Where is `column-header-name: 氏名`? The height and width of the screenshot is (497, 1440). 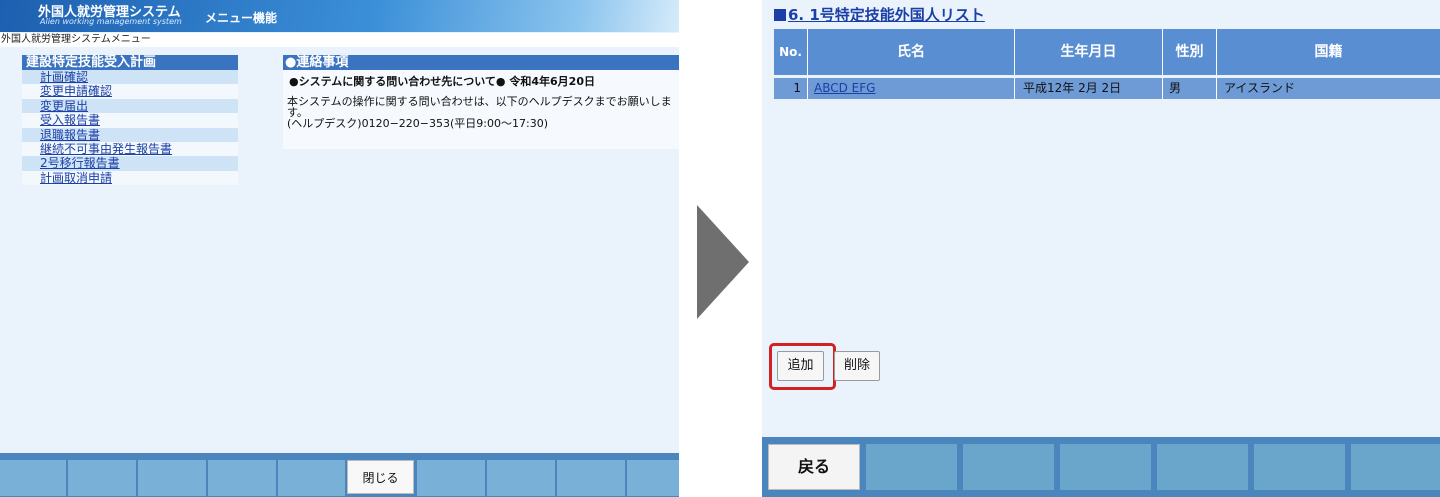
column-header-name: 氏名 is located at coordinates (911, 52).